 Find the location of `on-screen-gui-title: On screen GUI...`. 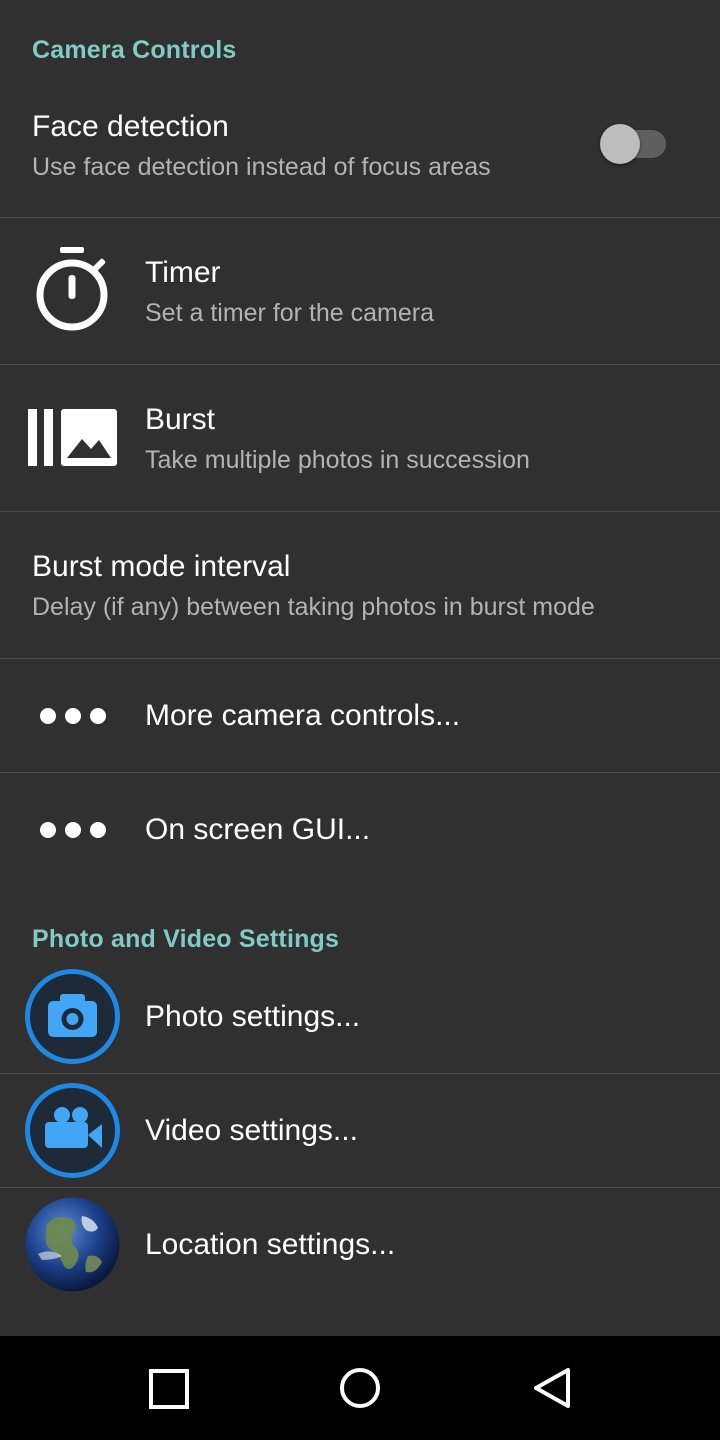

on-screen-gui-title: On screen GUI... is located at coordinates (258, 829).